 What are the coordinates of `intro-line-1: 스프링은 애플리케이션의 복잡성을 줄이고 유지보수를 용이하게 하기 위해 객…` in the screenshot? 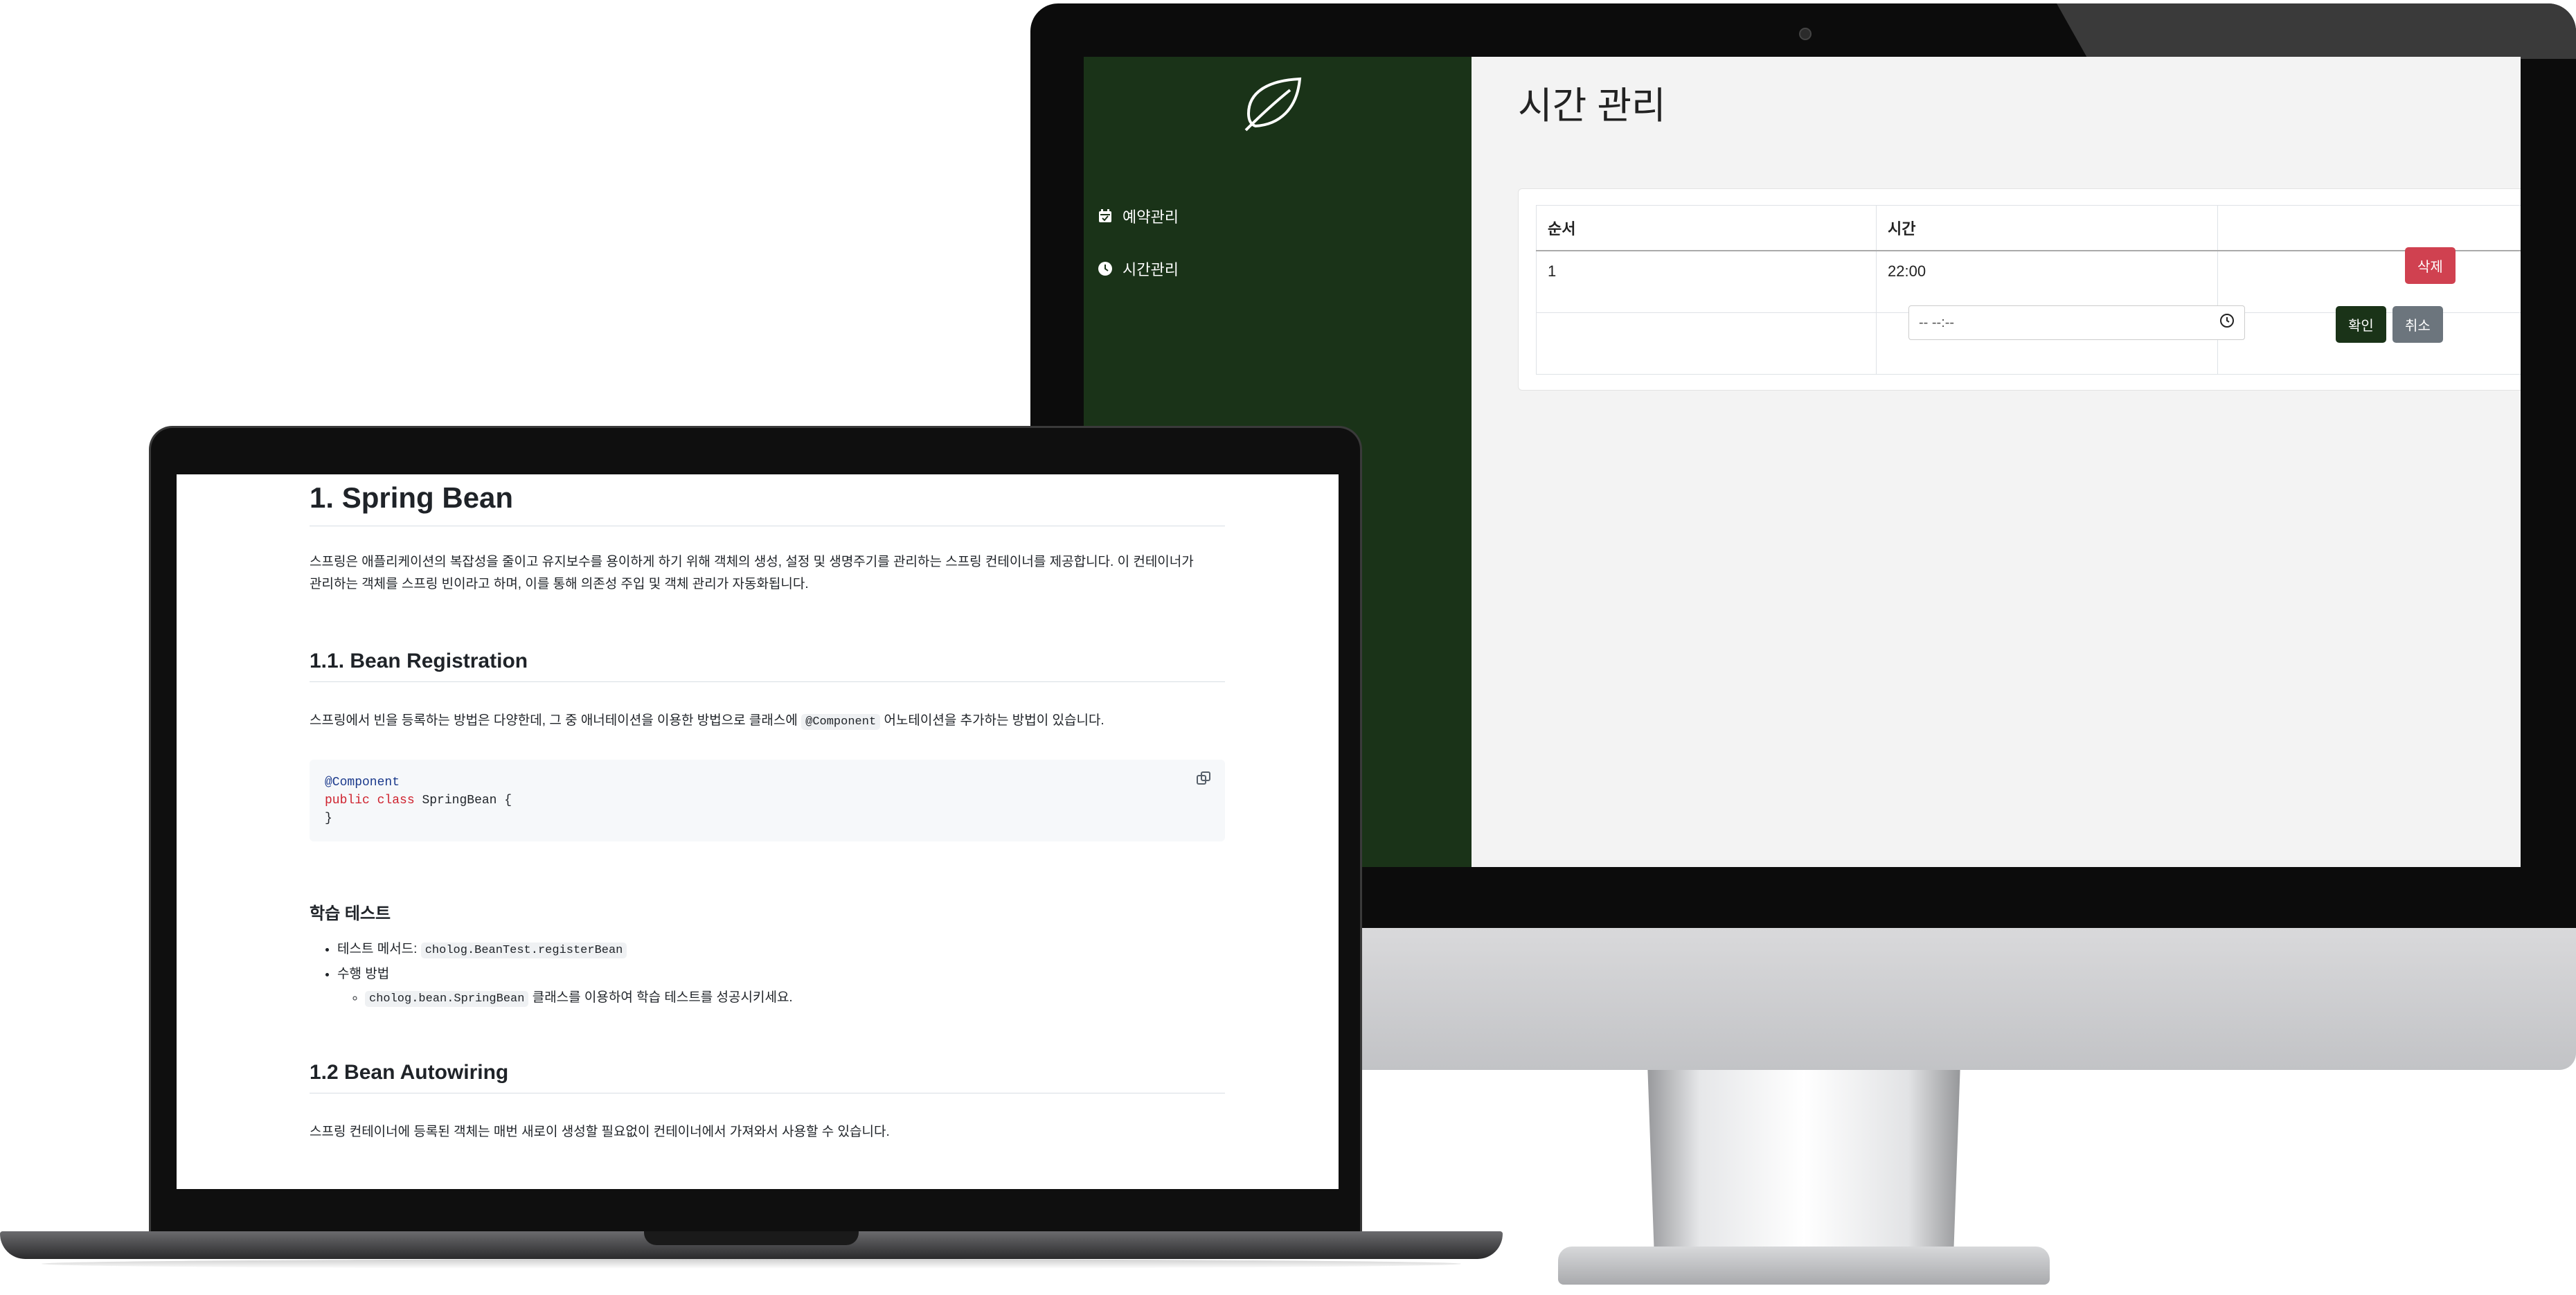 It's located at (752, 562).